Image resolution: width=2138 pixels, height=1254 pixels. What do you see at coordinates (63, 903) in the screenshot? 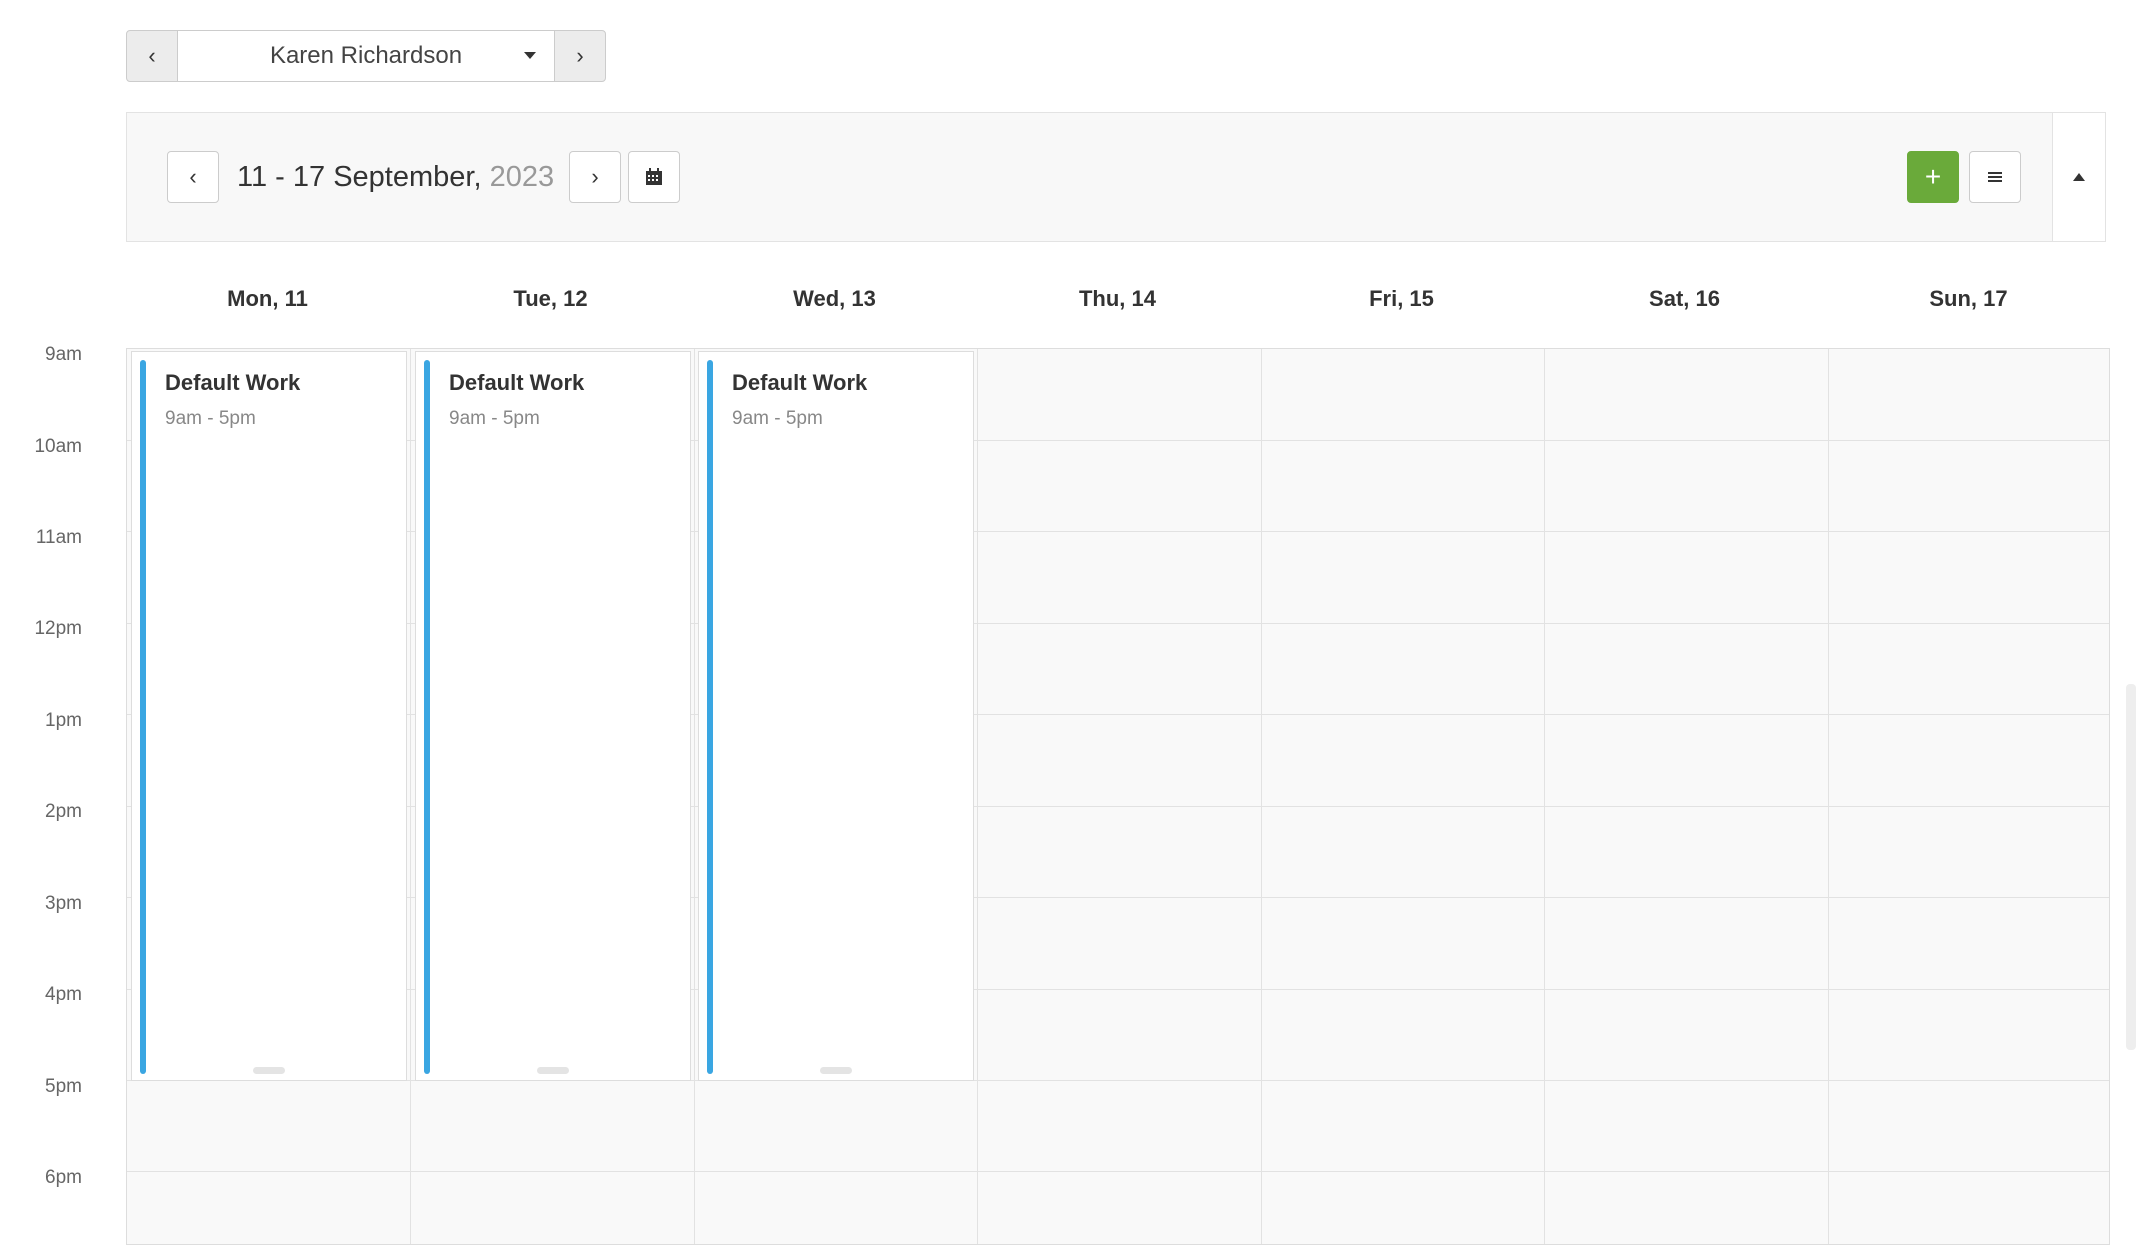
I see `time-label: 3pm` at bounding box center [63, 903].